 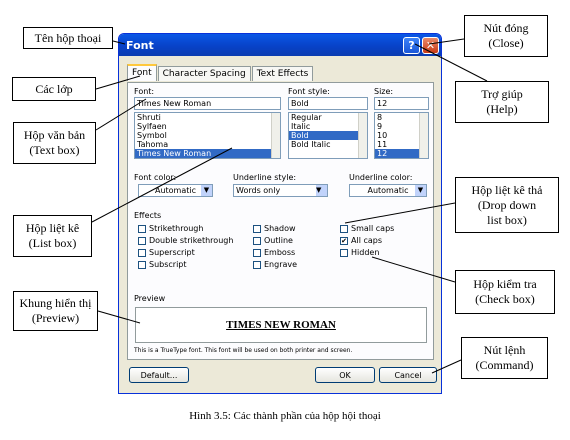 I want to click on callout-help: Trợ giúp (Help), so click(x=502, y=102).